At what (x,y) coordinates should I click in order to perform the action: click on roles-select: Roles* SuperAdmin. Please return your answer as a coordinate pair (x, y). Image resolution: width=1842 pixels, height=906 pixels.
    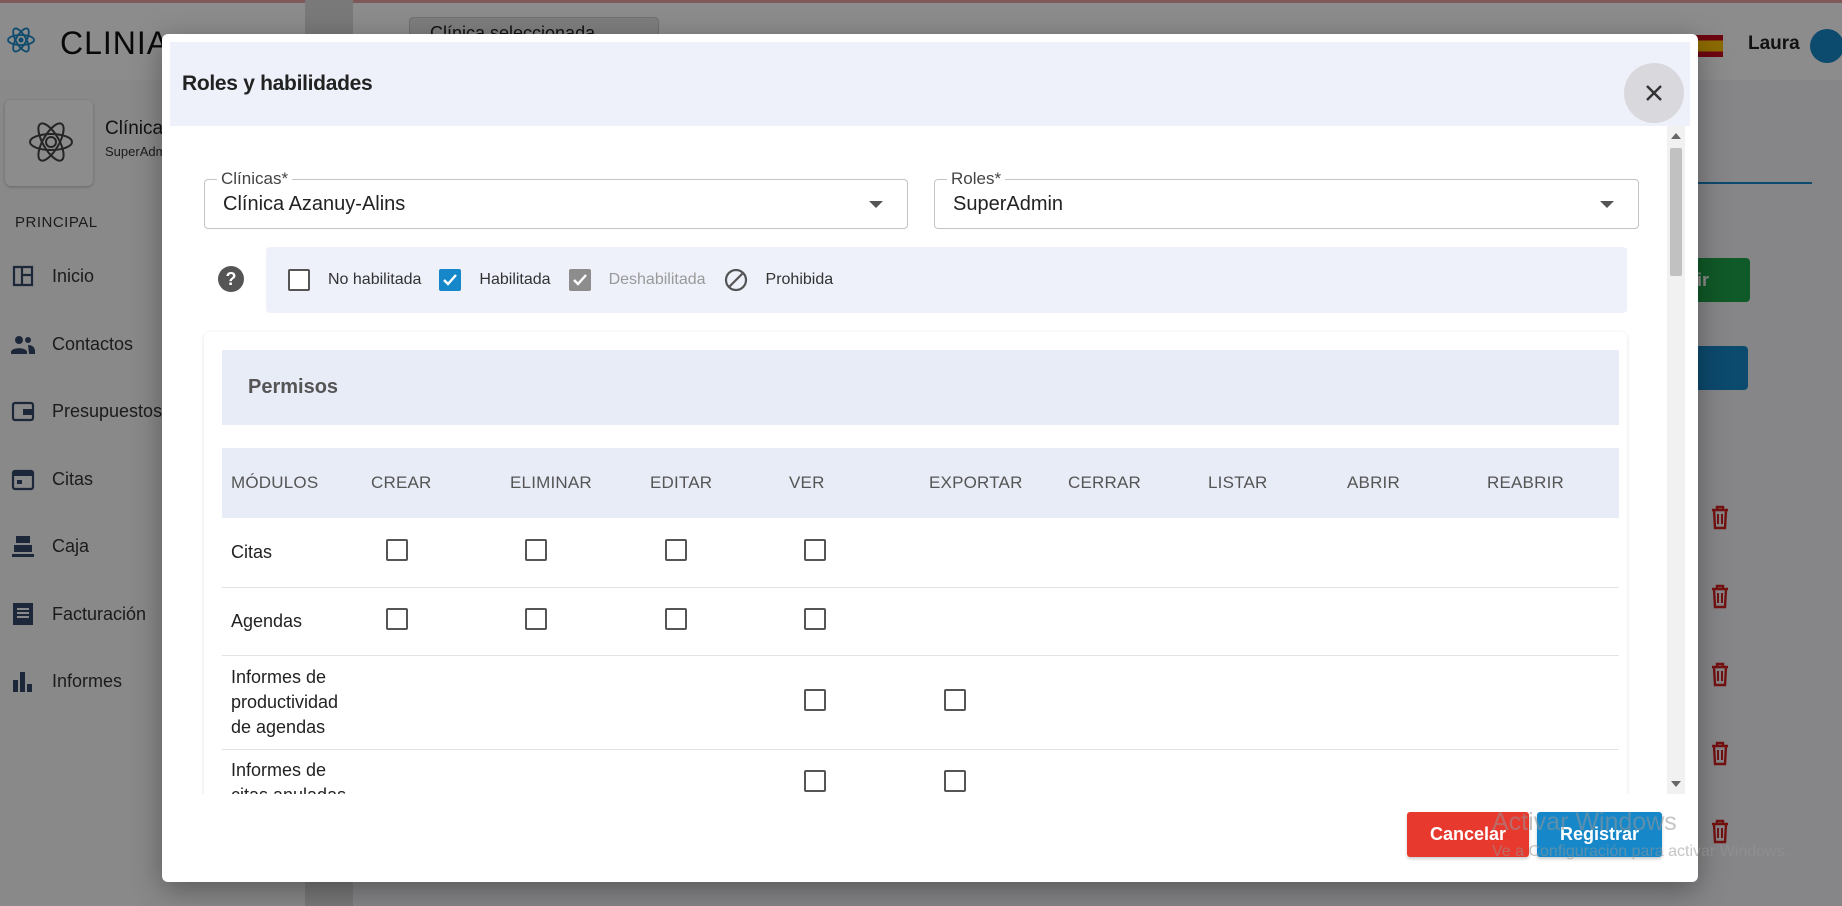
    Looking at the image, I should click on (1286, 199).